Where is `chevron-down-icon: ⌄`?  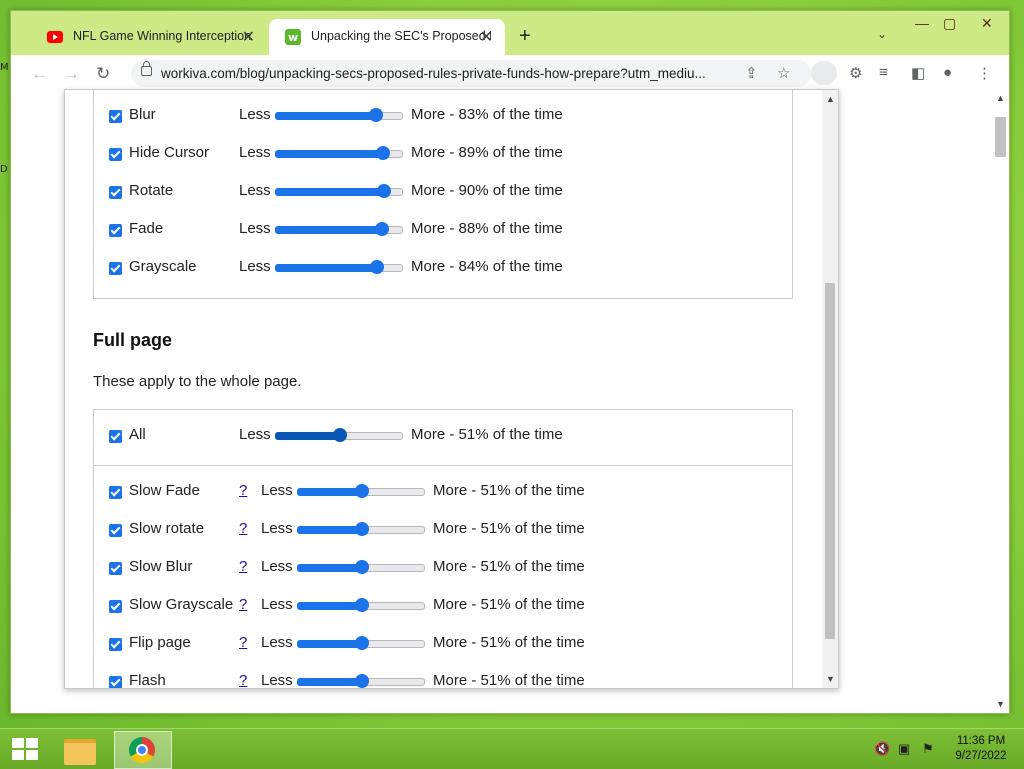
chevron-down-icon: ⌄ is located at coordinates (882, 34).